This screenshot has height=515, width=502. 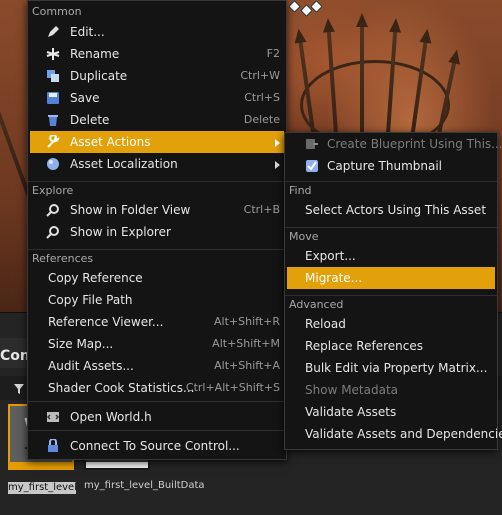 What do you see at coordinates (95, 54) in the screenshot?
I see `menu-item-label: Rename` at bounding box center [95, 54].